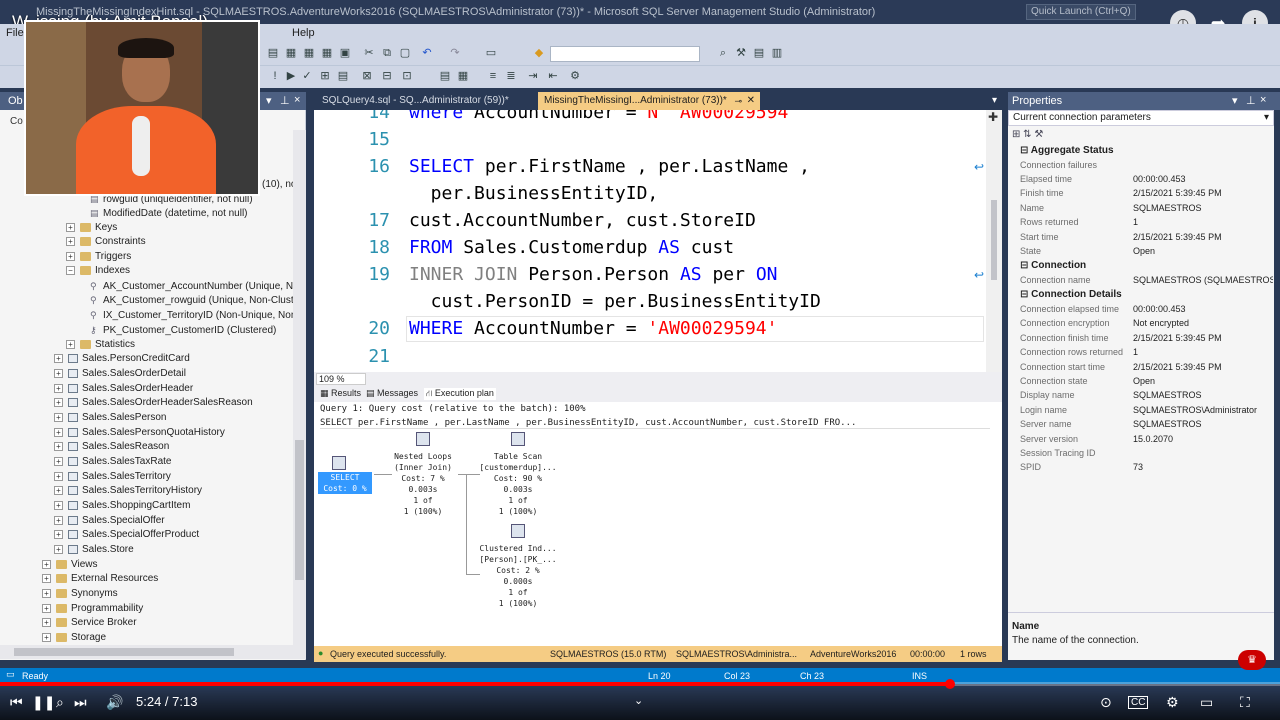 The image size is (1280, 720). Describe the element at coordinates (16, 702) in the screenshot. I see `previous-icon: ⏮` at that location.